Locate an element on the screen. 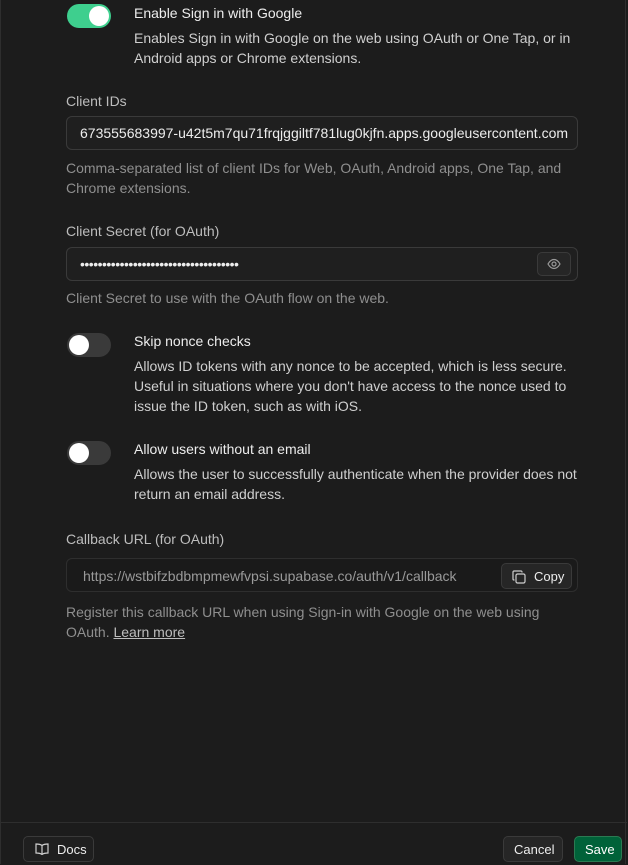 The image size is (628, 865). panel-footer: Docs Cancel Save is located at coordinates (314, 843).